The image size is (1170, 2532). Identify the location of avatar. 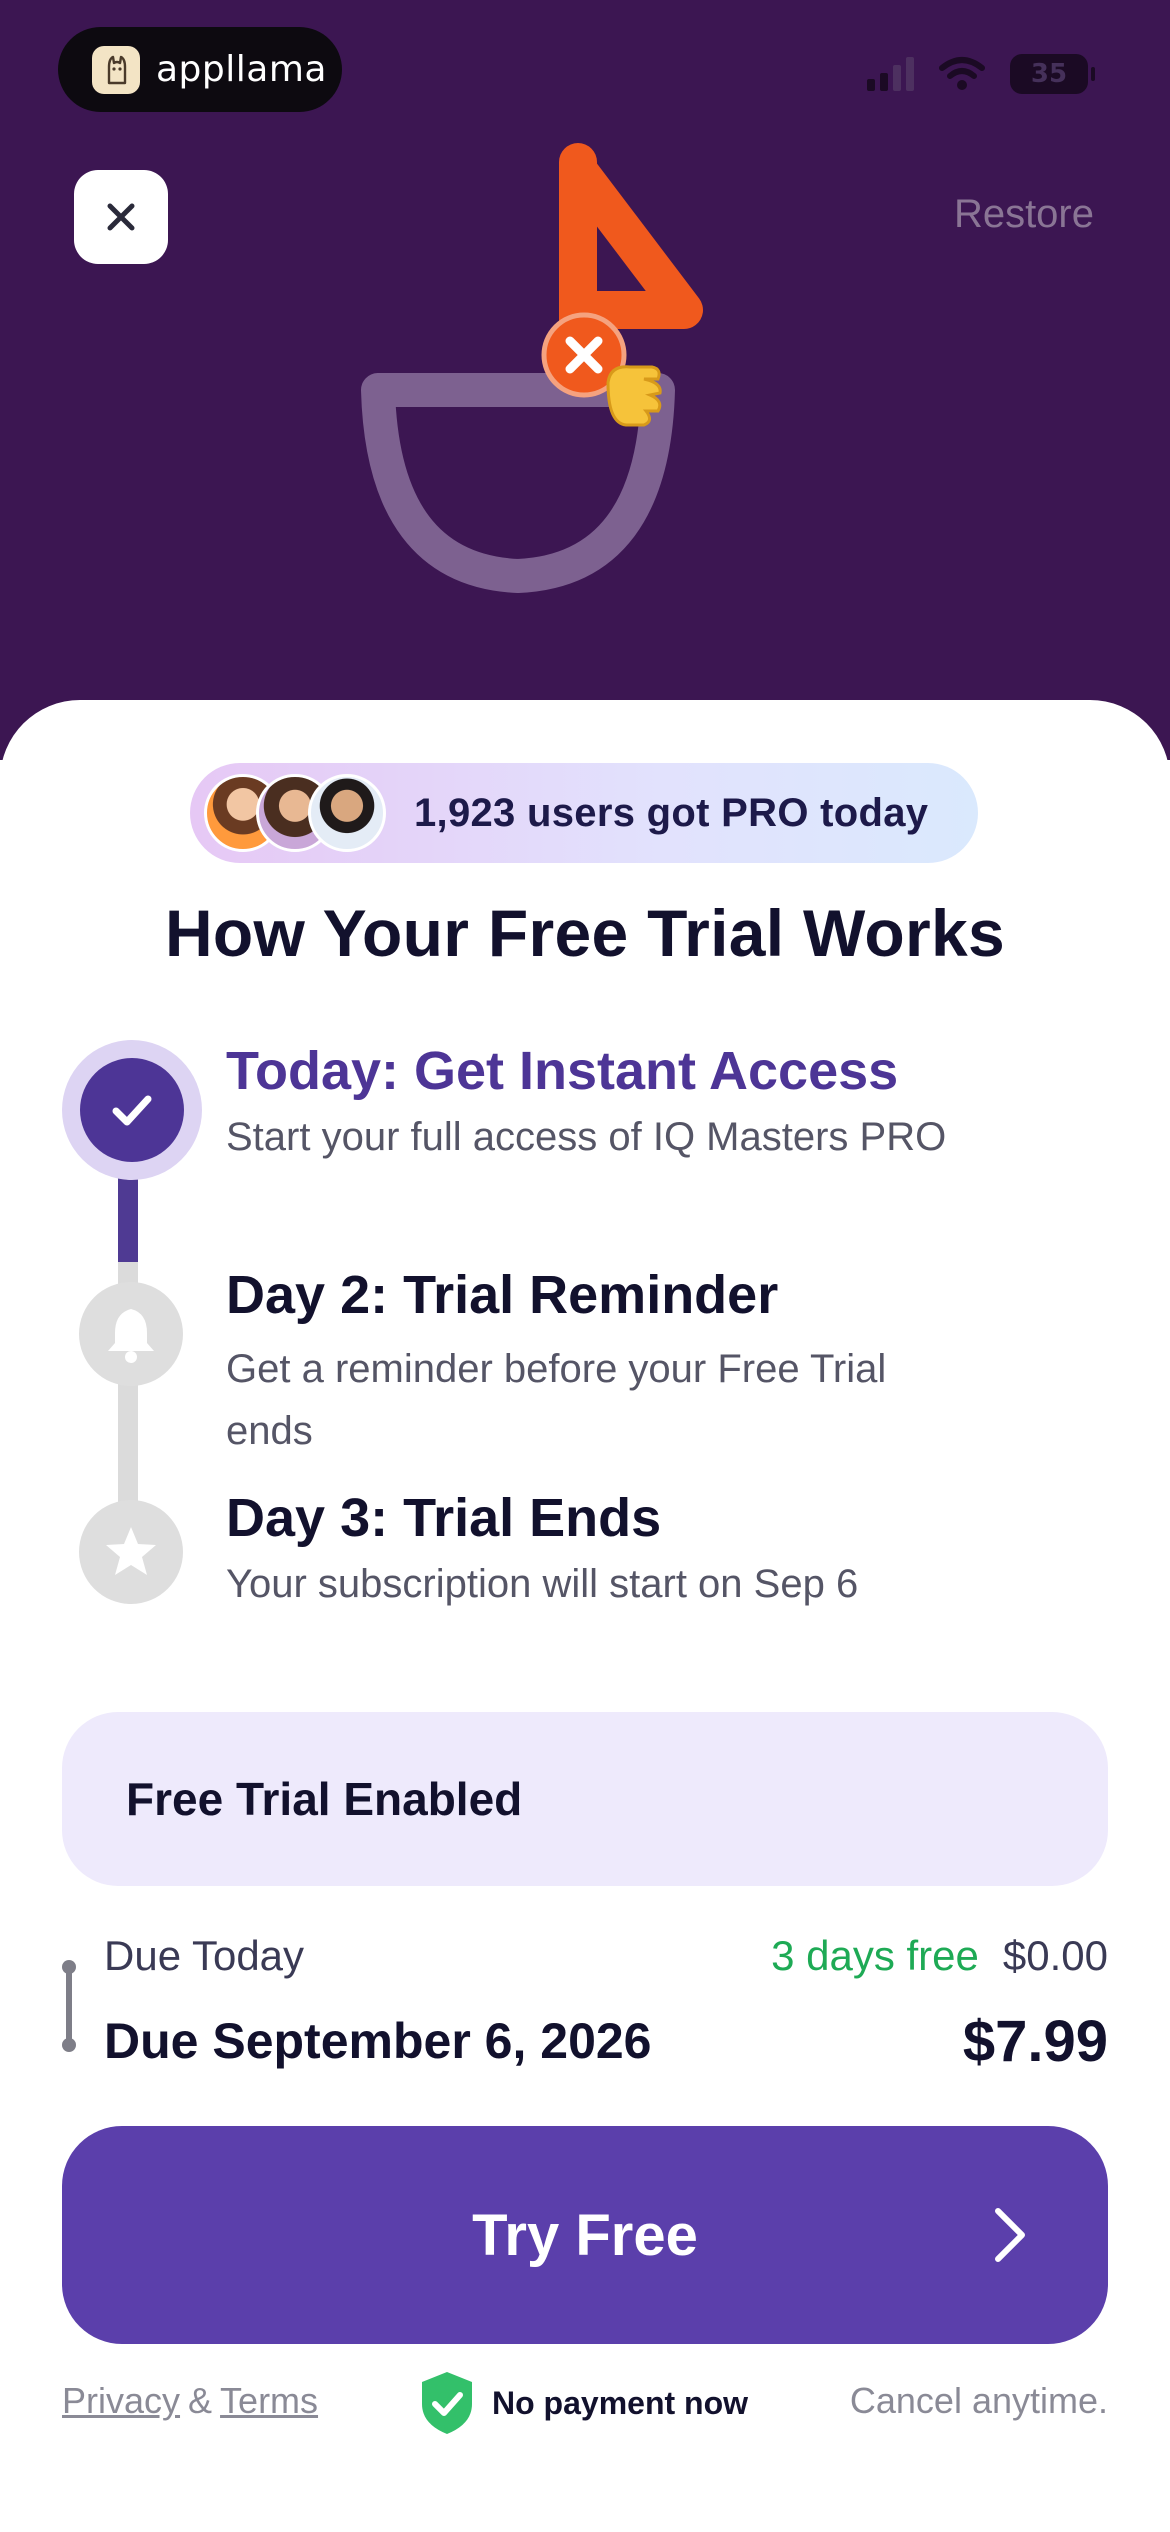
(347, 813).